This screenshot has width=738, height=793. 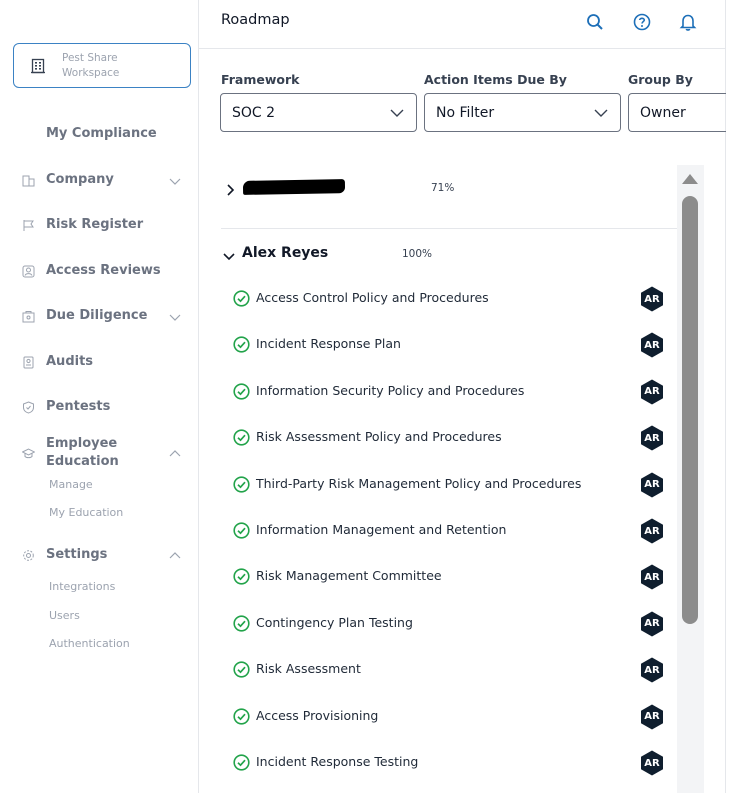 I want to click on group-percent: 100%, so click(x=417, y=254).